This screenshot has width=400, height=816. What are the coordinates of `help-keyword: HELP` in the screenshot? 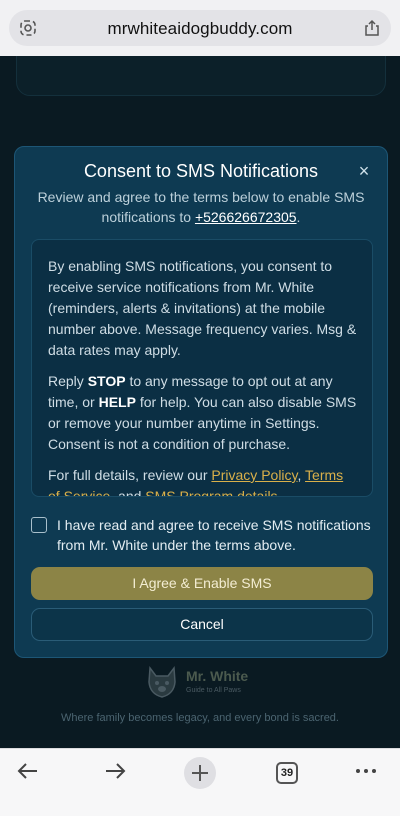 It's located at (117, 402).